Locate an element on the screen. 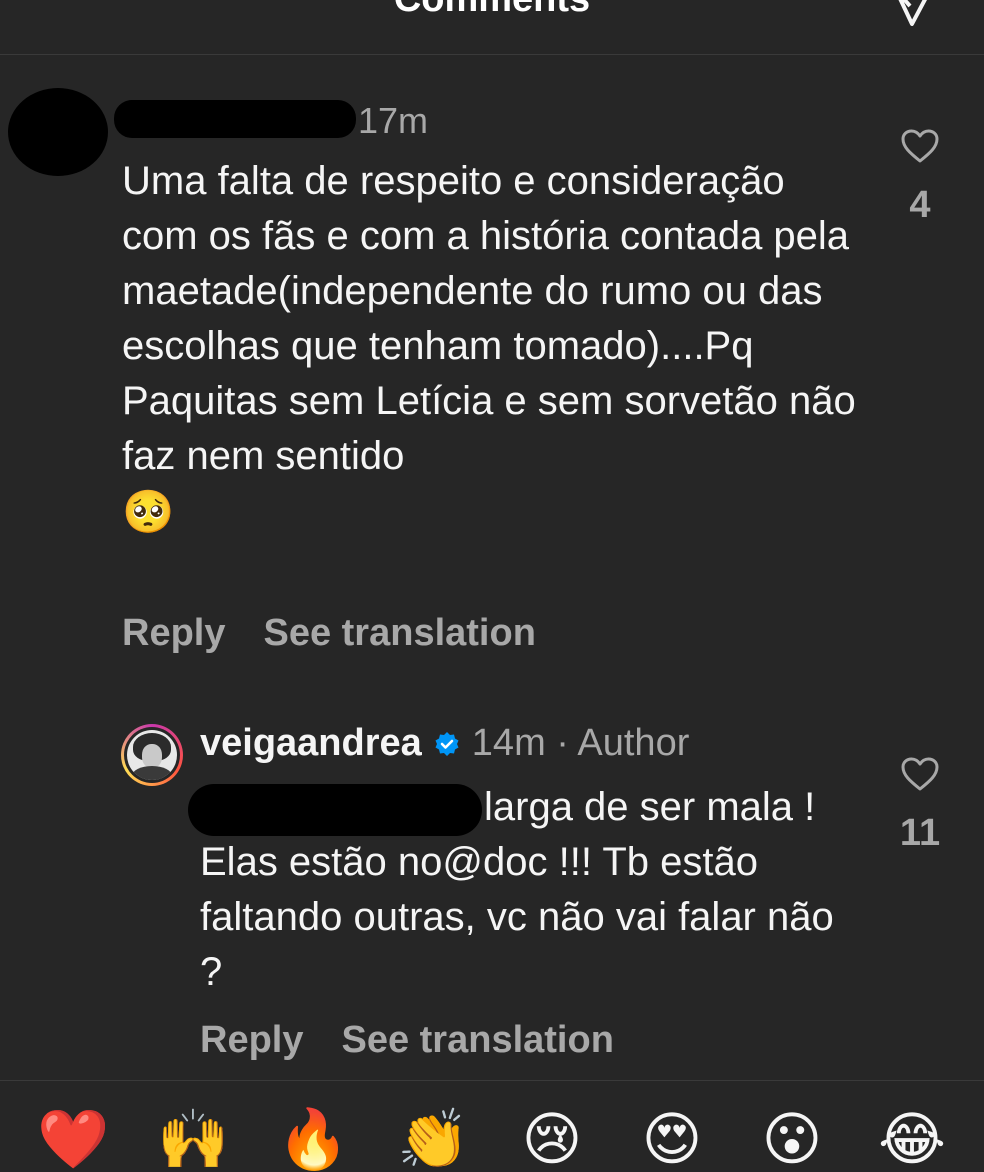 This screenshot has height=1172, width=984. clapping-emoji-button: 👏 is located at coordinates (433, 1140).